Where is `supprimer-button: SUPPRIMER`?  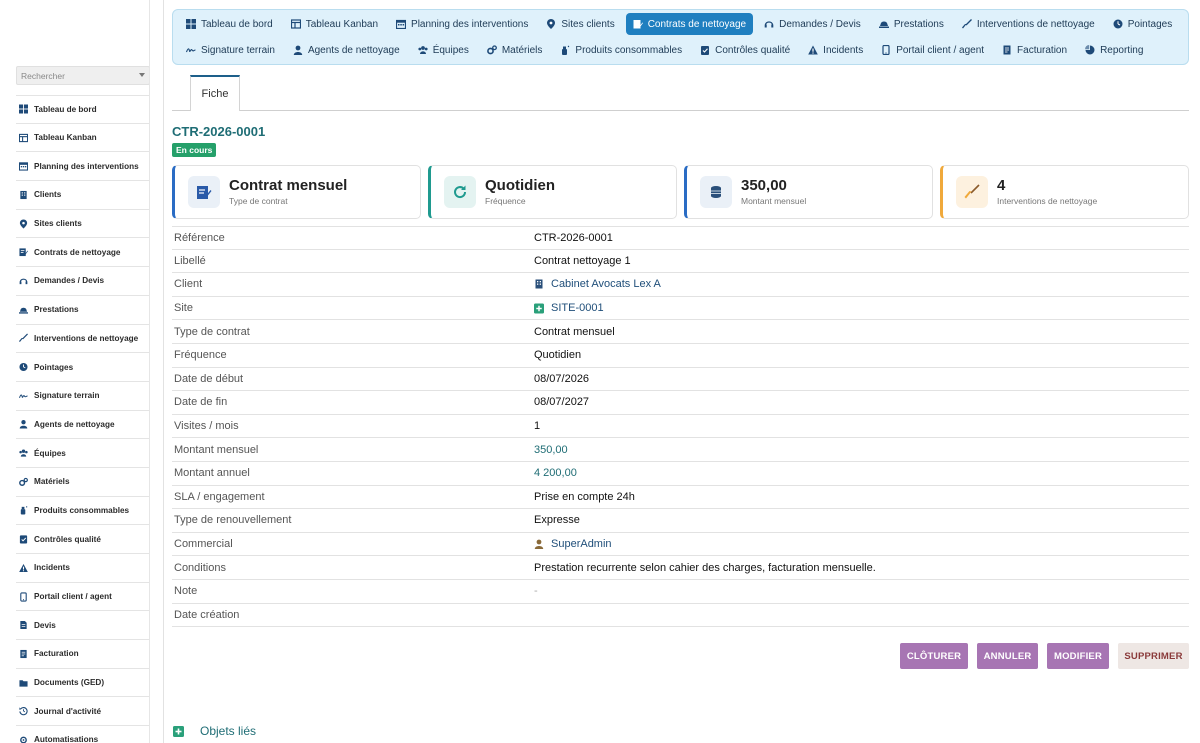
supprimer-button: SUPPRIMER is located at coordinates (1153, 656).